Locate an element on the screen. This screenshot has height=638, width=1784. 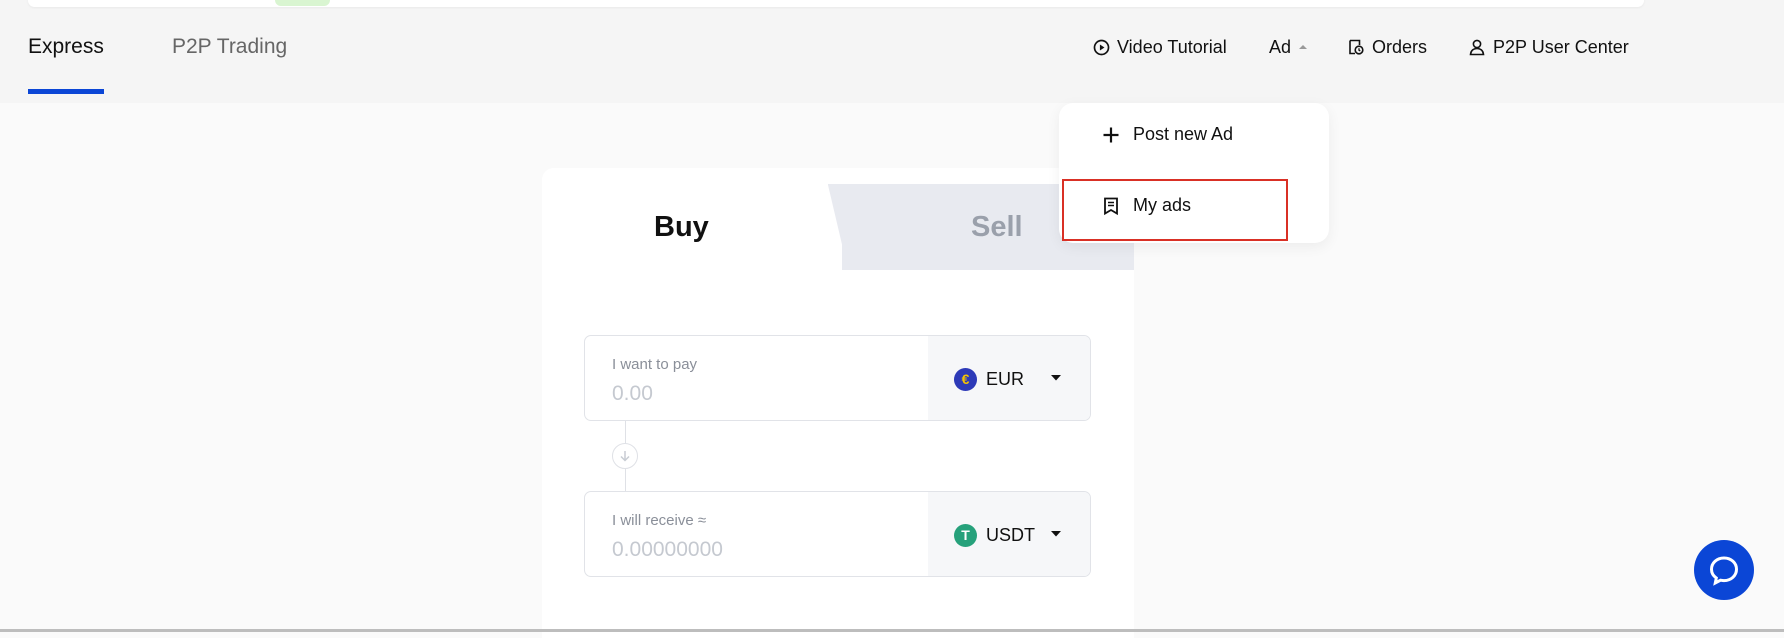
orders-label: Orders is located at coordinates (1400, 46).